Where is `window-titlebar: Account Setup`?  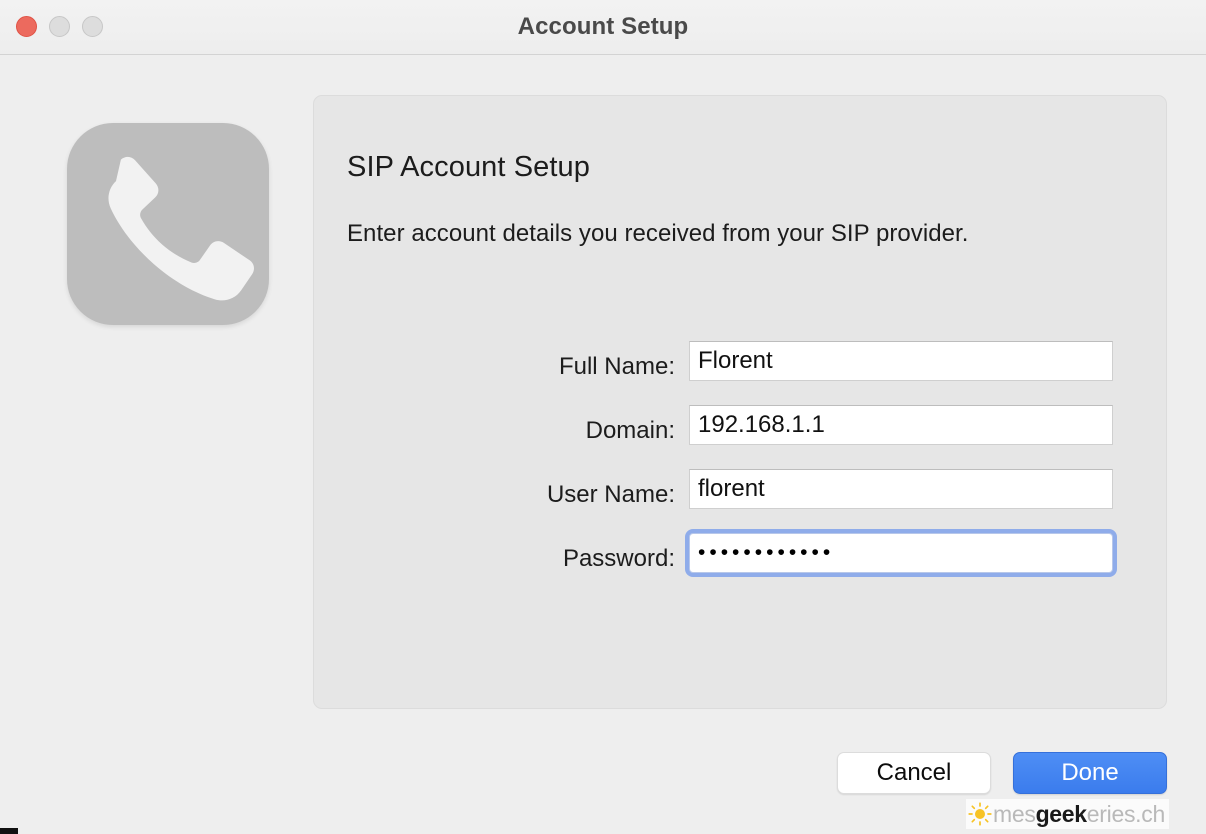
window-titlebar: Account Setup is located at coordinates (603, 27).